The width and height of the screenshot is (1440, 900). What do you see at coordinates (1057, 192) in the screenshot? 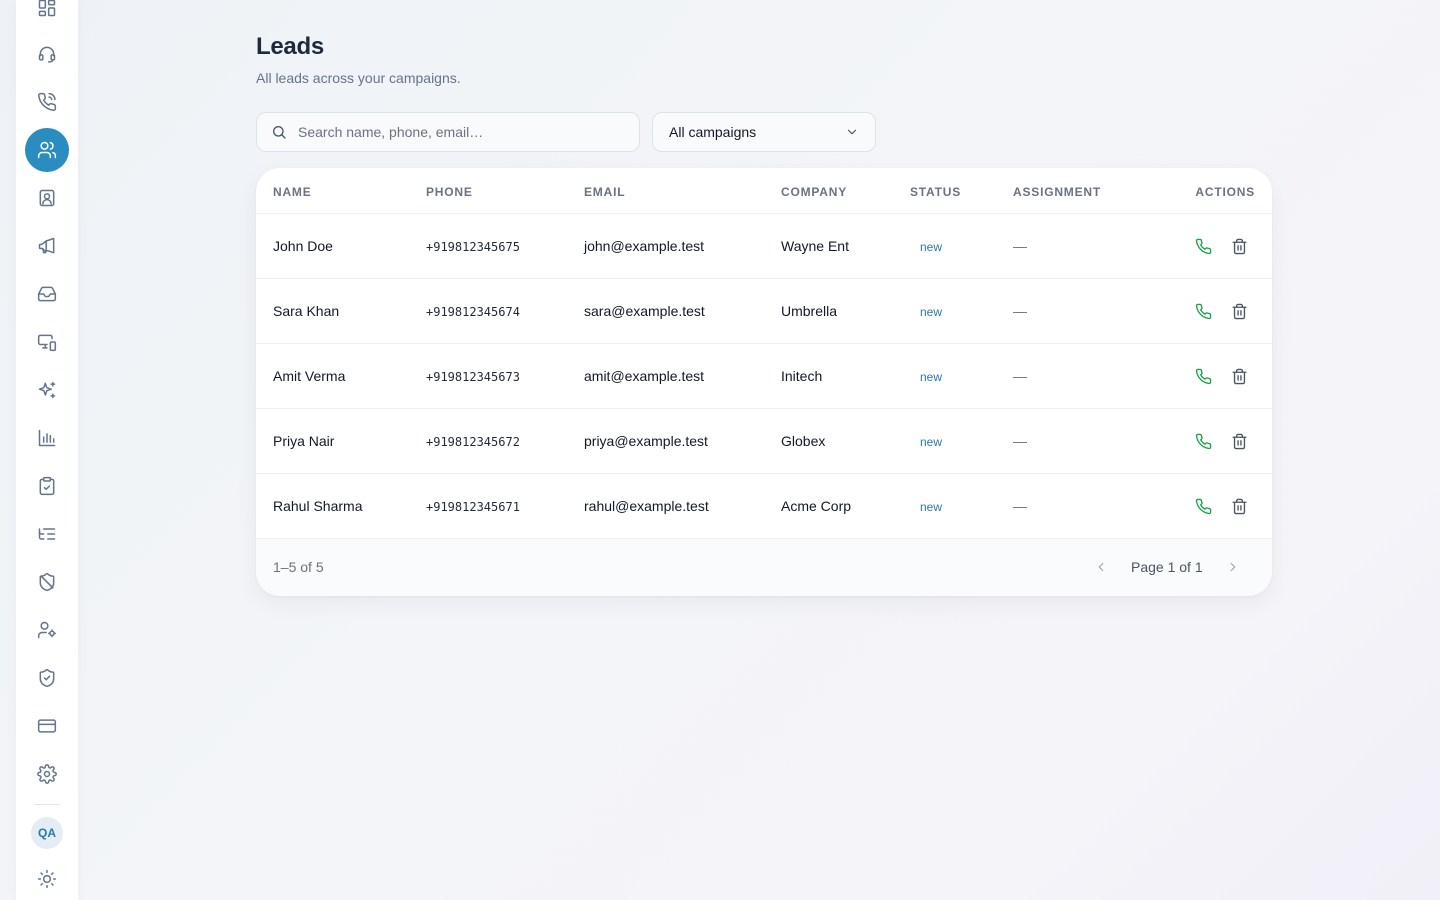
I see `column-header-assignment: ASSIGNMENT` at bounding box center [1057, 192].